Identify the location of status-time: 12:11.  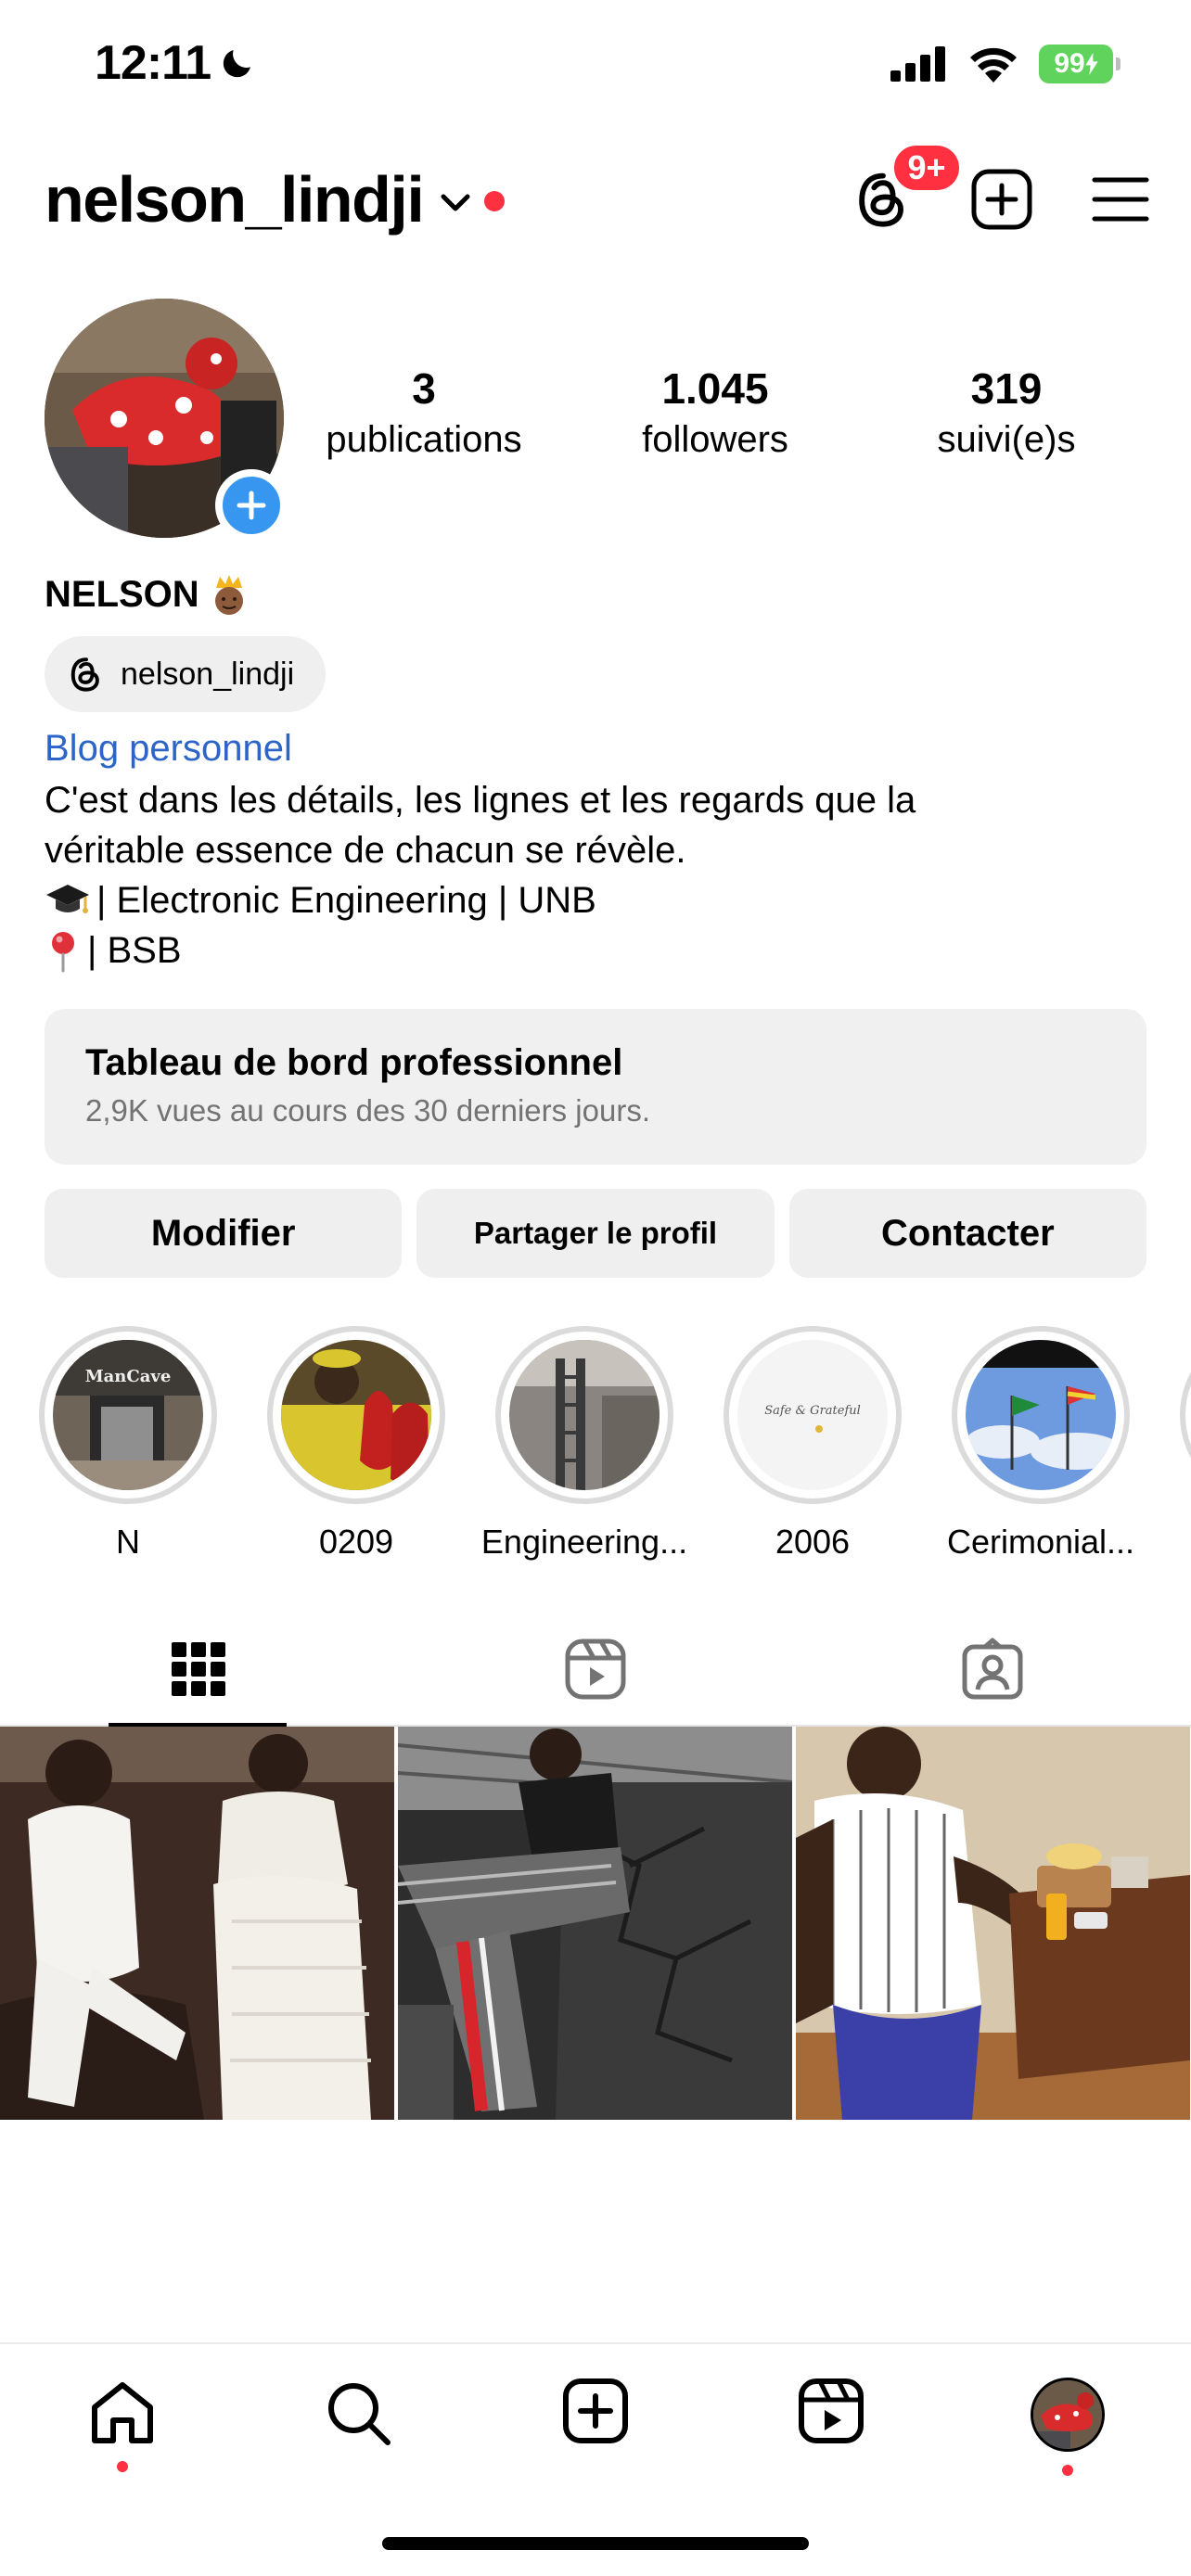
(176, 63).